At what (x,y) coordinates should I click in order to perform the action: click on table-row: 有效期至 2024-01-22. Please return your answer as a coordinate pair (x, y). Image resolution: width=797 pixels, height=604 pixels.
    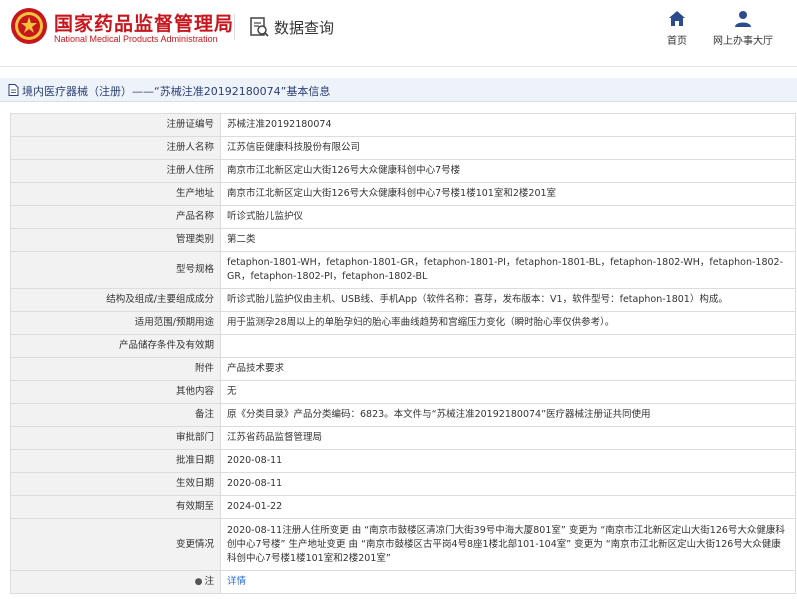
    Looking at the image, I should click on (403, 507).